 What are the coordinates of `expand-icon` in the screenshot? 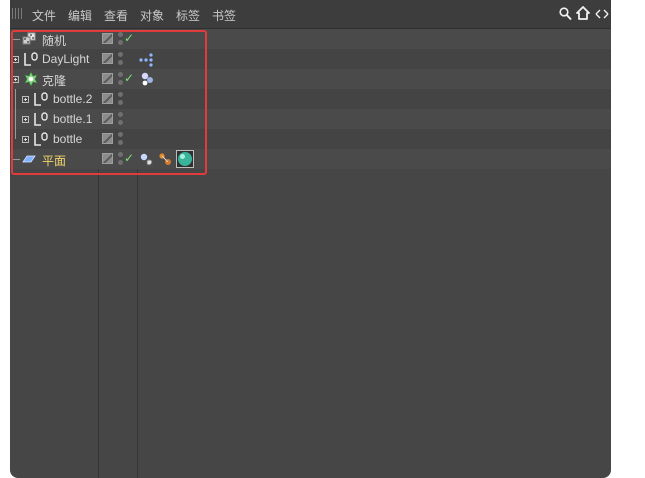 It's located at (602, 14).